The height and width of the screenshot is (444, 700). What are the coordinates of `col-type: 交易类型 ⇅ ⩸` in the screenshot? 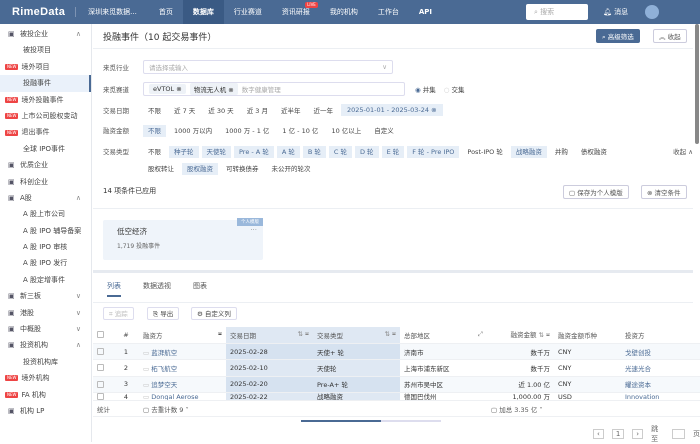 It's located at (356, 335).